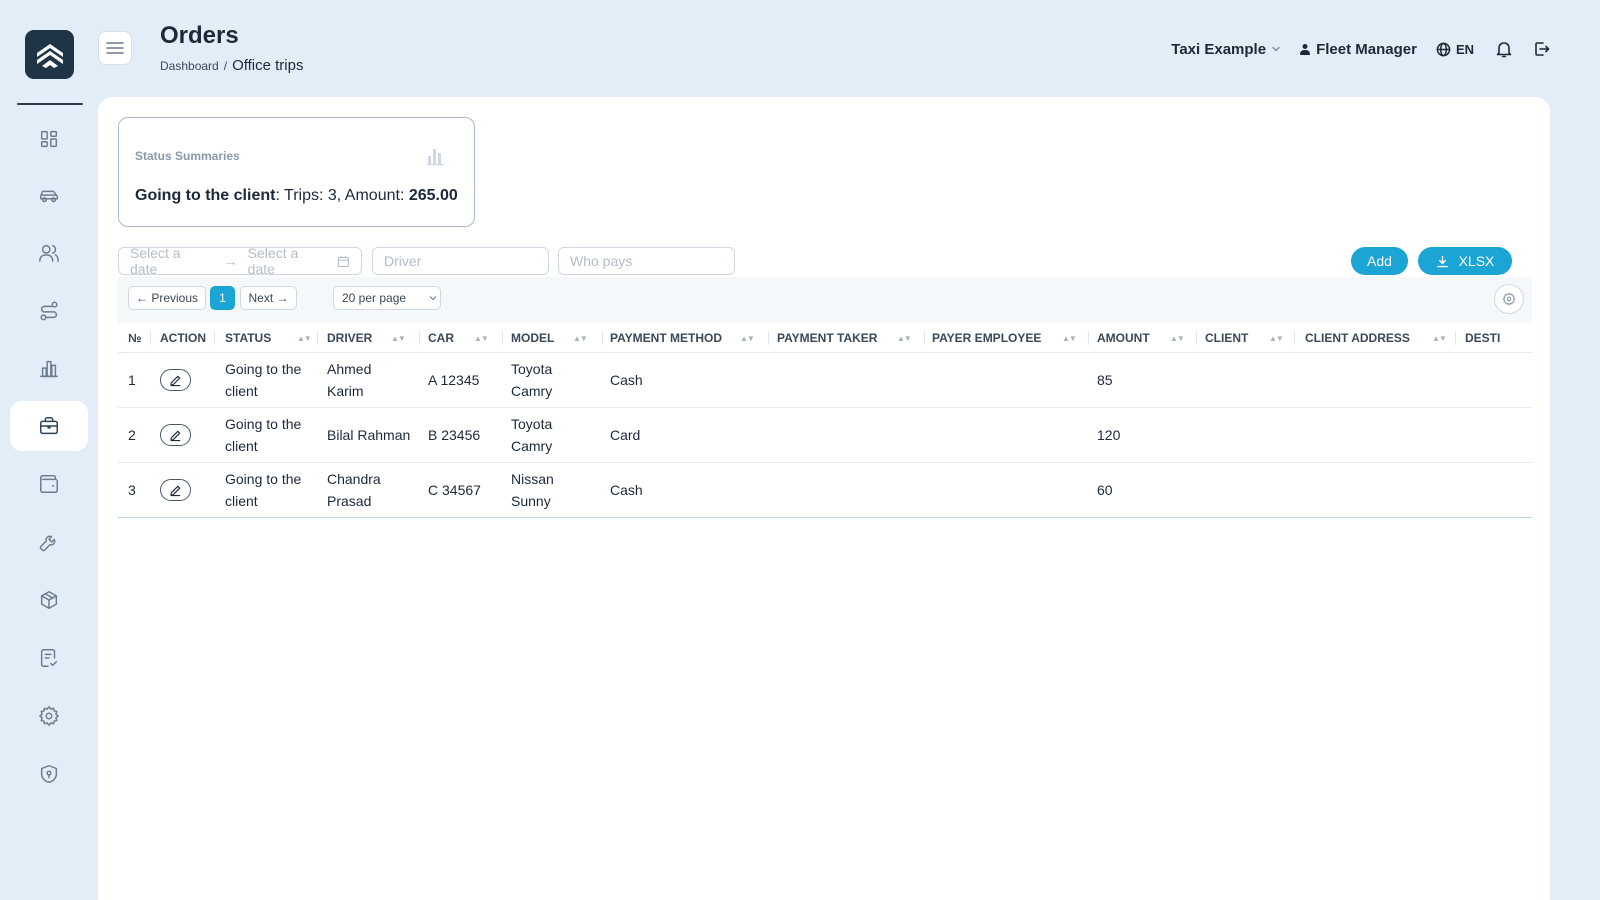 The height and width of the screenshot is (900, 1600). Describe the element at coordinates (288, 261) in the screenshot. I see `date-end-input: Select a date` at that location.